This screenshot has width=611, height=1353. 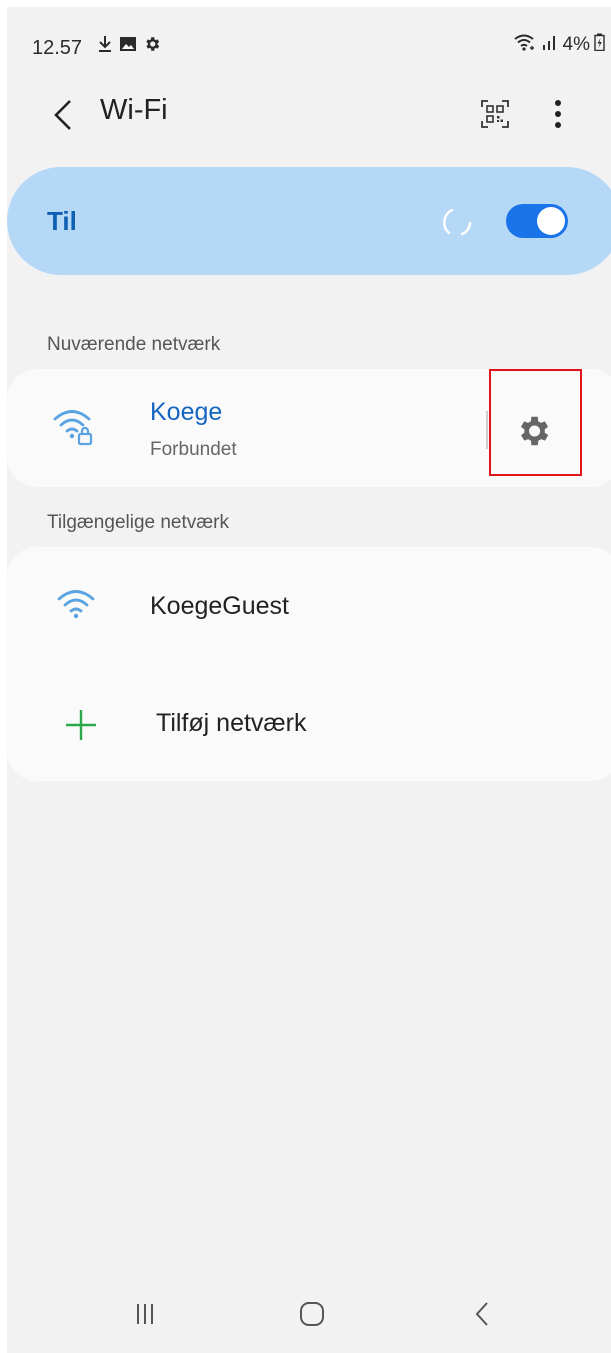 I want to click on home-button, so click(x=312, y=1314).